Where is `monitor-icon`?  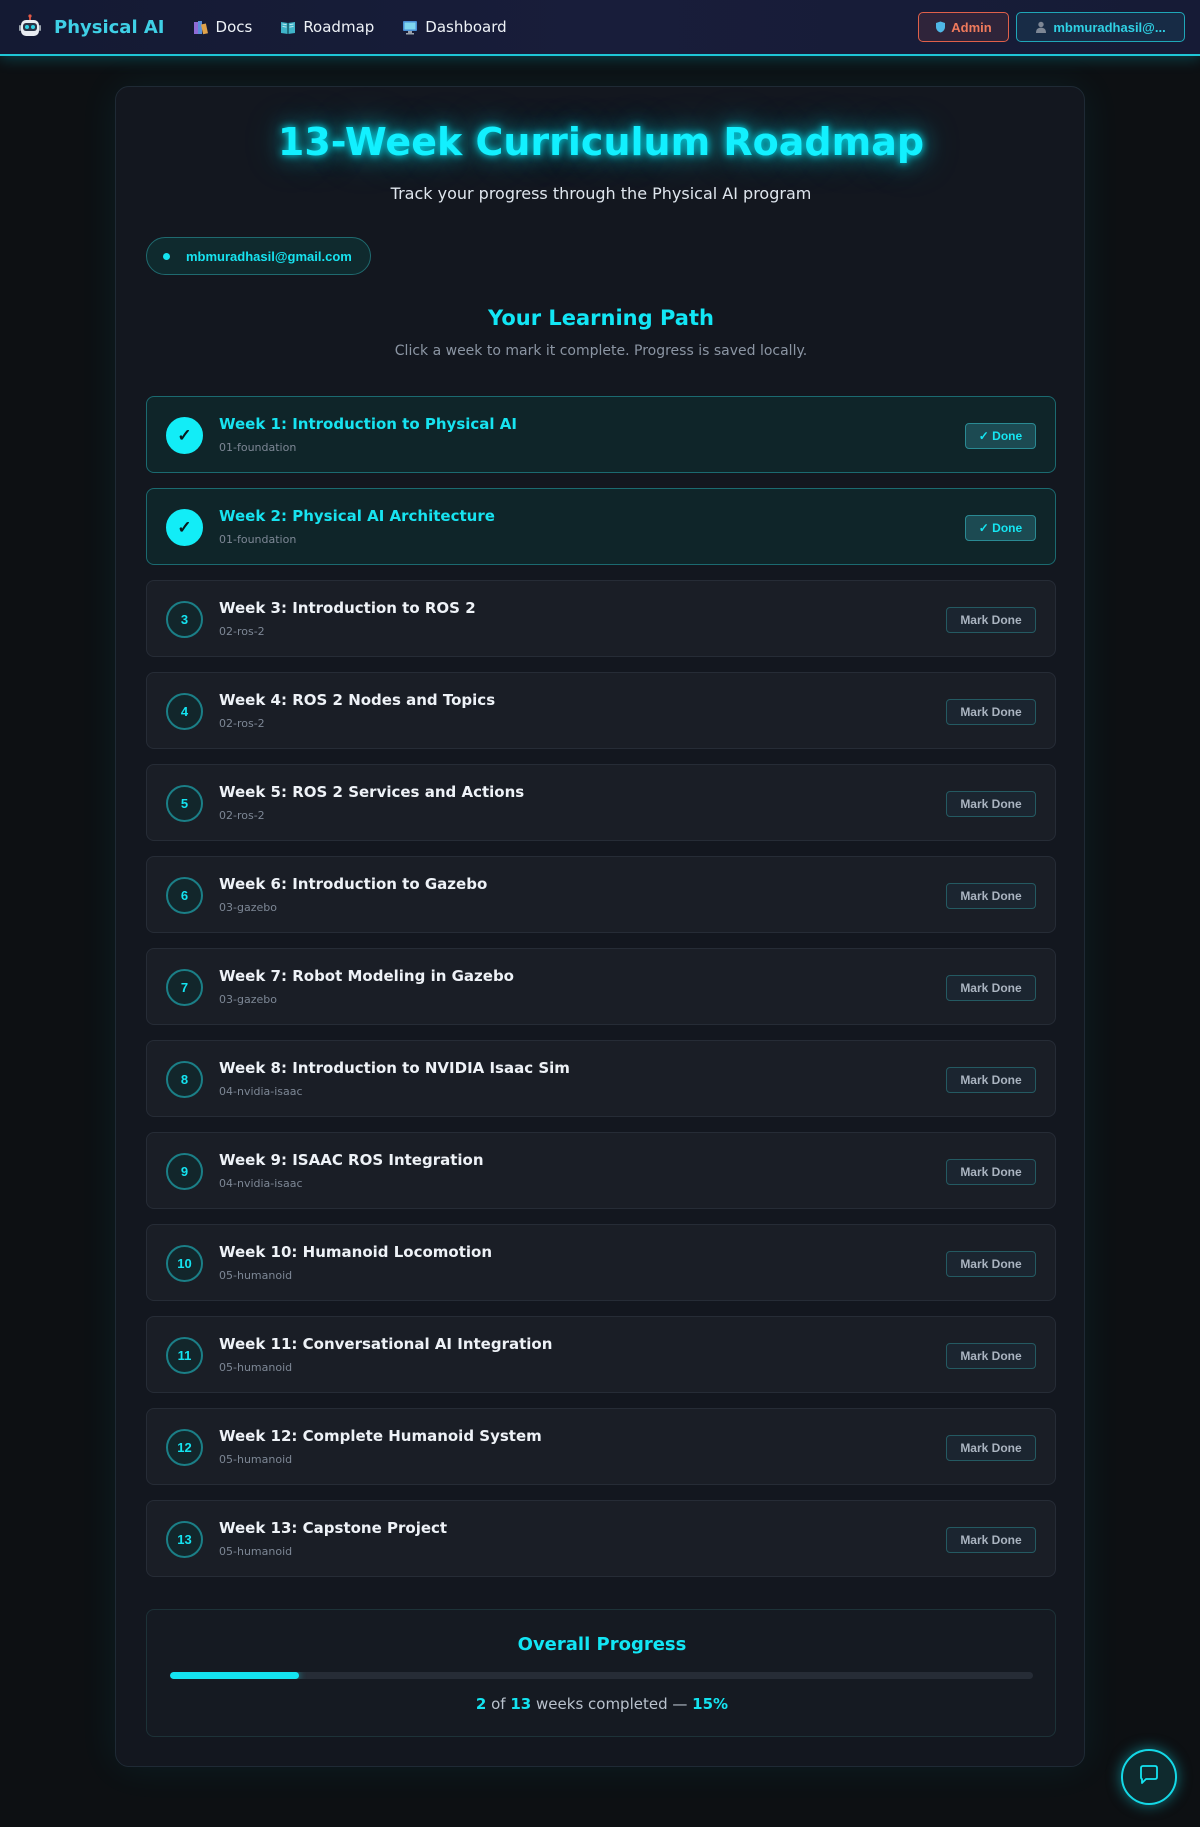
monitor-icon is located at coordinates (410, 27).